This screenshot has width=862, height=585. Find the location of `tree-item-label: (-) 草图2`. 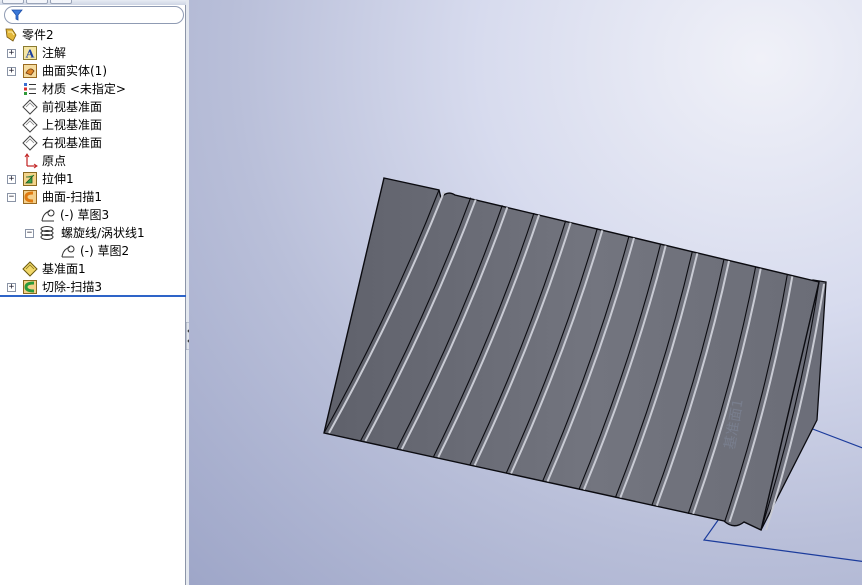

tree-item-label: (-) 草图2 is located at coordinates (105, 251).